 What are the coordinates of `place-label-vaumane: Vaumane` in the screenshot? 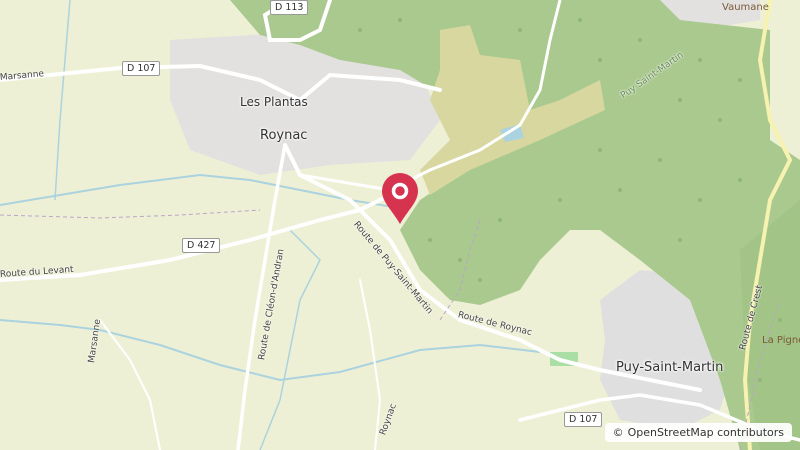 It's located at (745, 7).